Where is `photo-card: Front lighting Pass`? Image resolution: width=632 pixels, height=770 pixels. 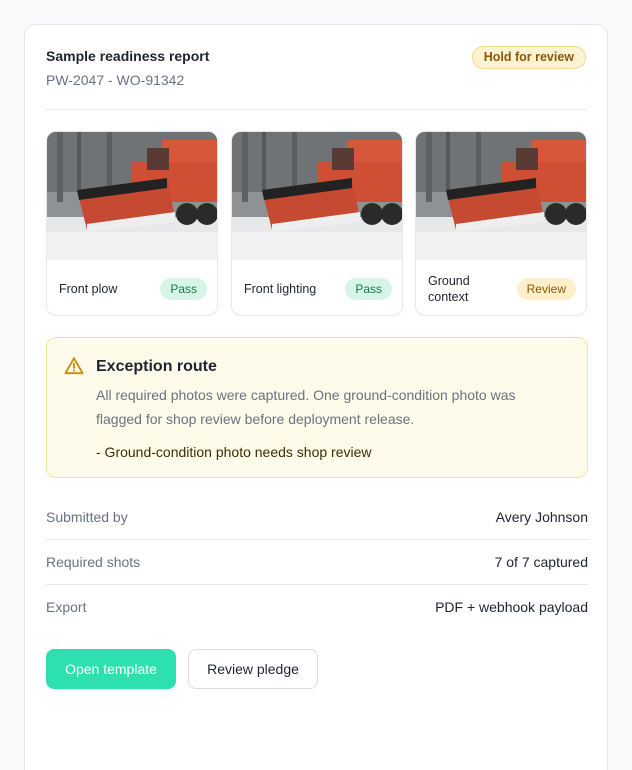
photo-card: Front lighting Pass is located at coordinates (317, 223).